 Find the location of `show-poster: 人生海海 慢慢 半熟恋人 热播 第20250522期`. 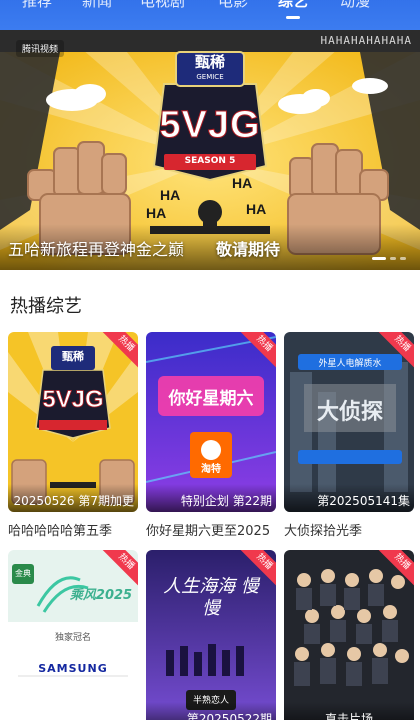

show-poster: 人生海海 慢慢 半熟恋人 热播 第20250522期 is located at coordinates (211, 635).